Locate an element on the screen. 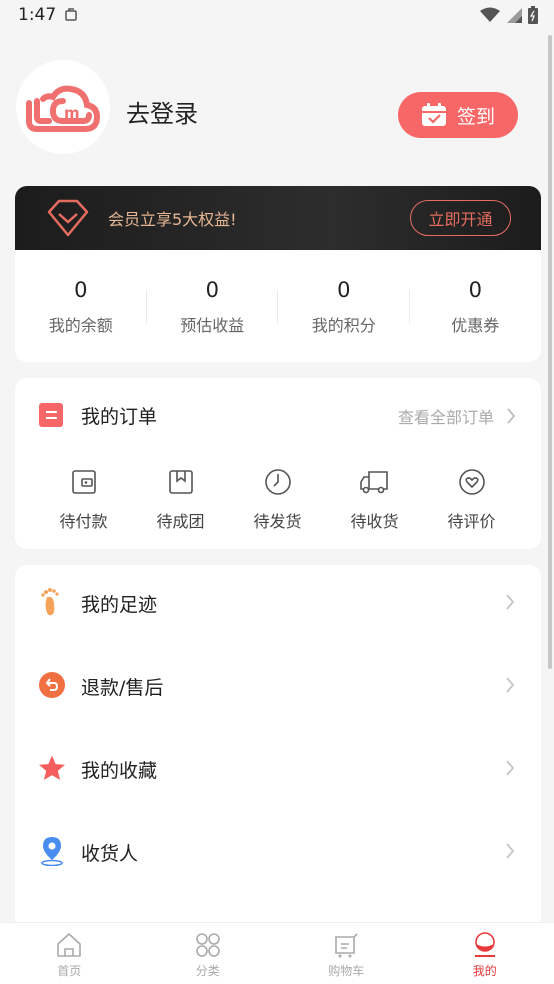  home-icon is located at coordinates (69, 945).